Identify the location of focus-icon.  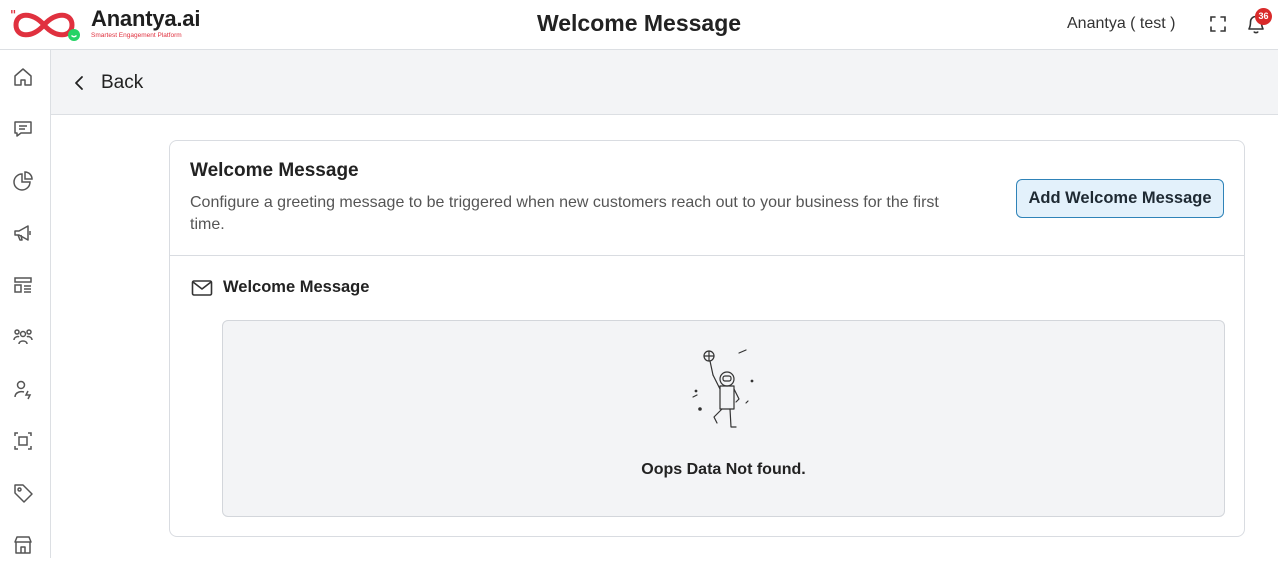
(23, 441).